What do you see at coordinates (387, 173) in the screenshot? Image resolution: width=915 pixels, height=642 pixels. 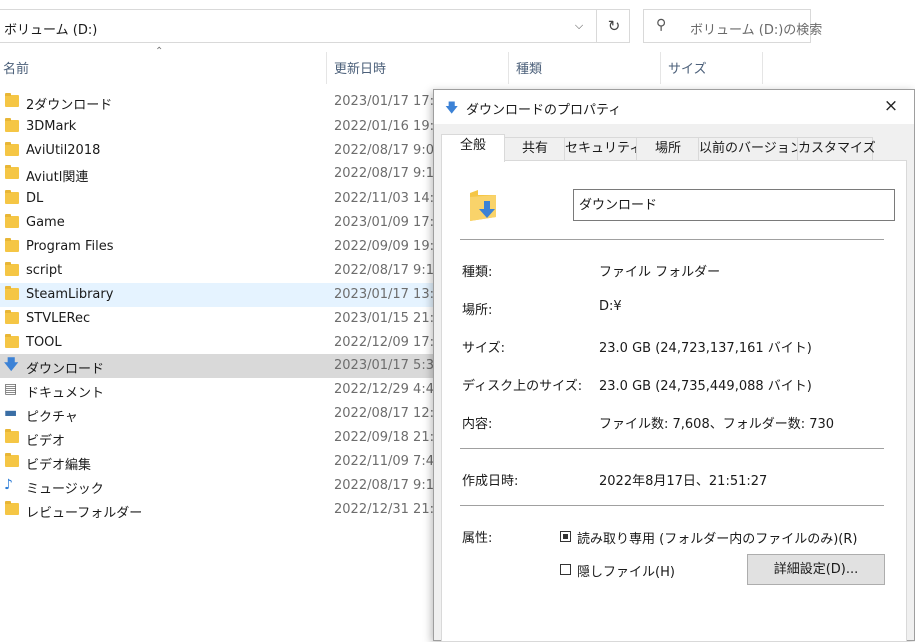 I see `file-date: 2022/08/17 9:15` at bounding box center [387, 173].